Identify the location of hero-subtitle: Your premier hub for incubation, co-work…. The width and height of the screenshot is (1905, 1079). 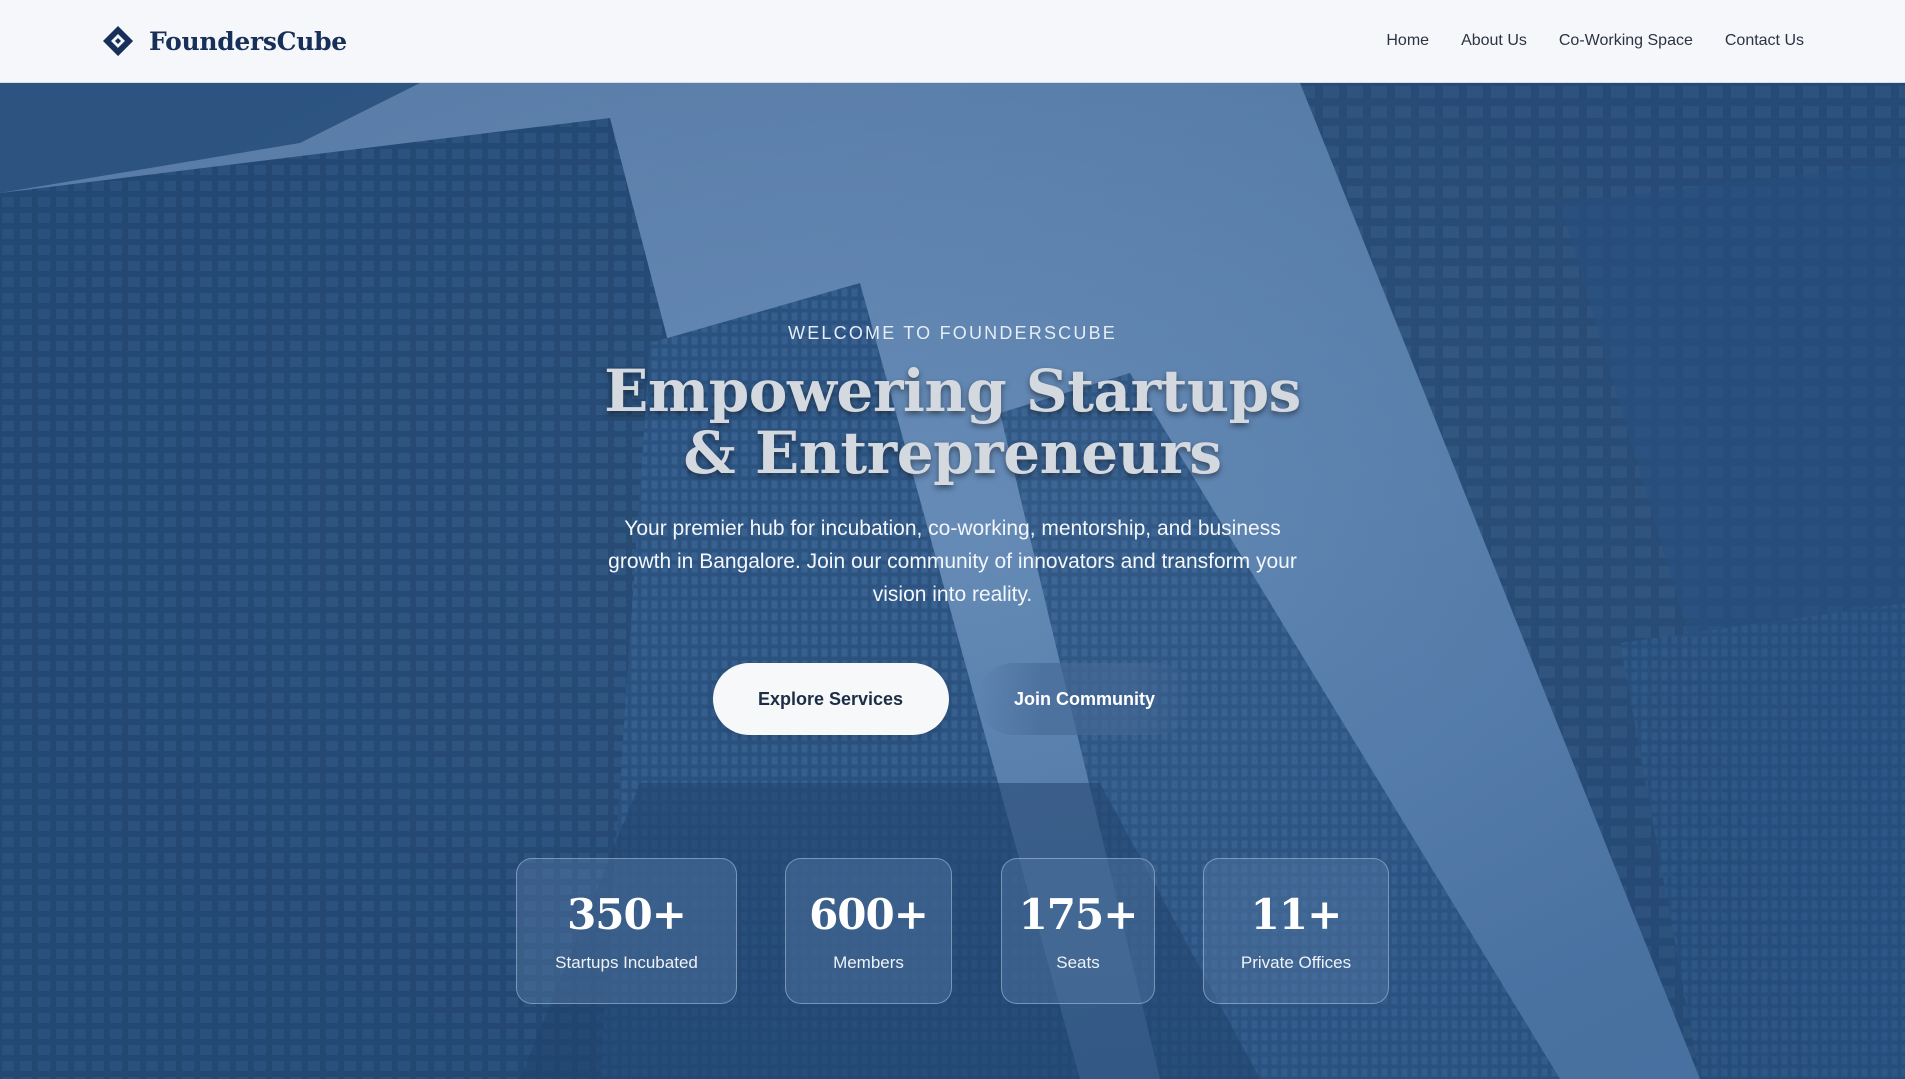
(952, 561).